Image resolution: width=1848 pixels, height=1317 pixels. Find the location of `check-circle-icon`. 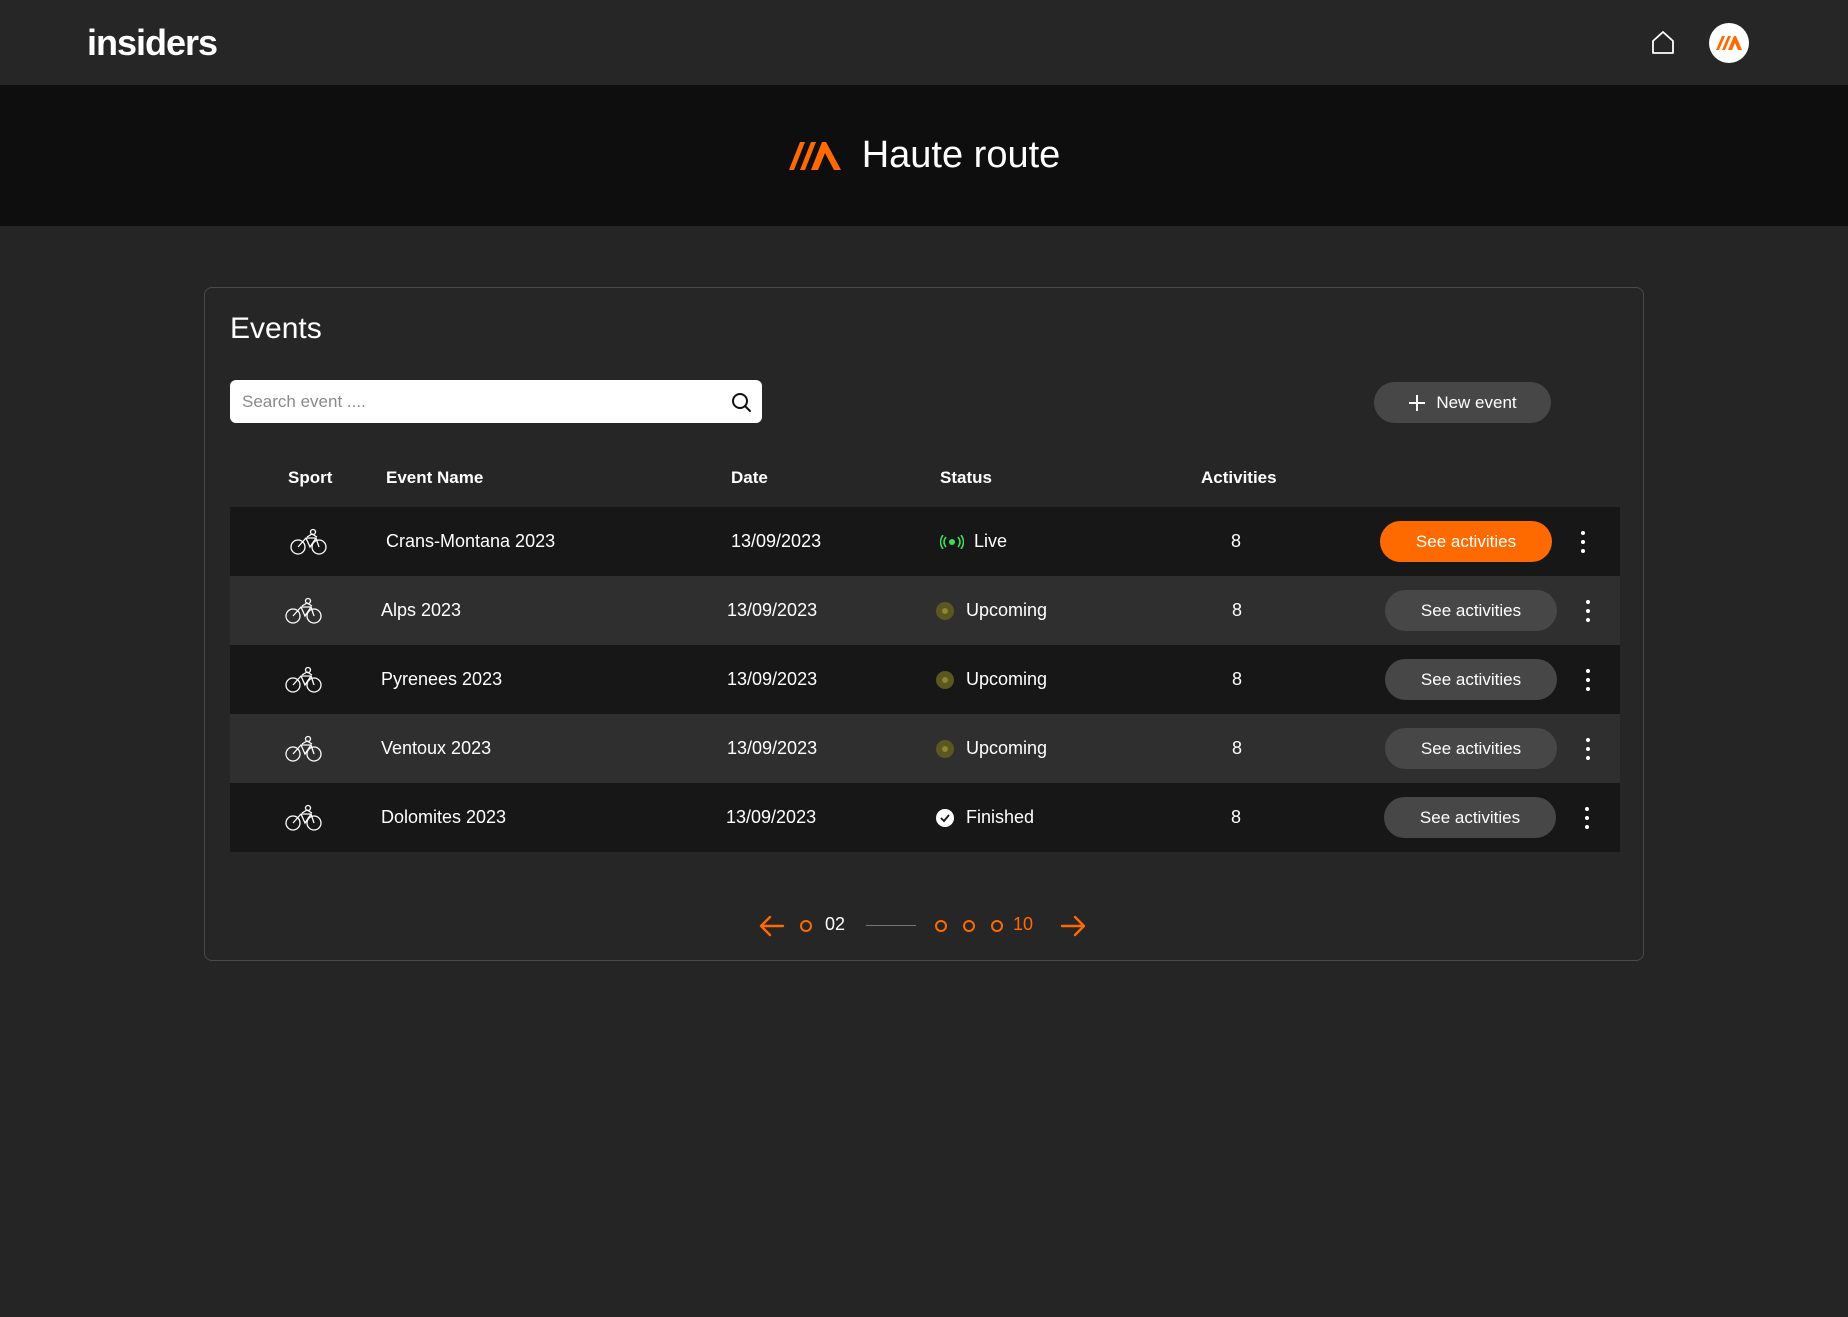

check-circle-icon is located at coordinates (945, 817).